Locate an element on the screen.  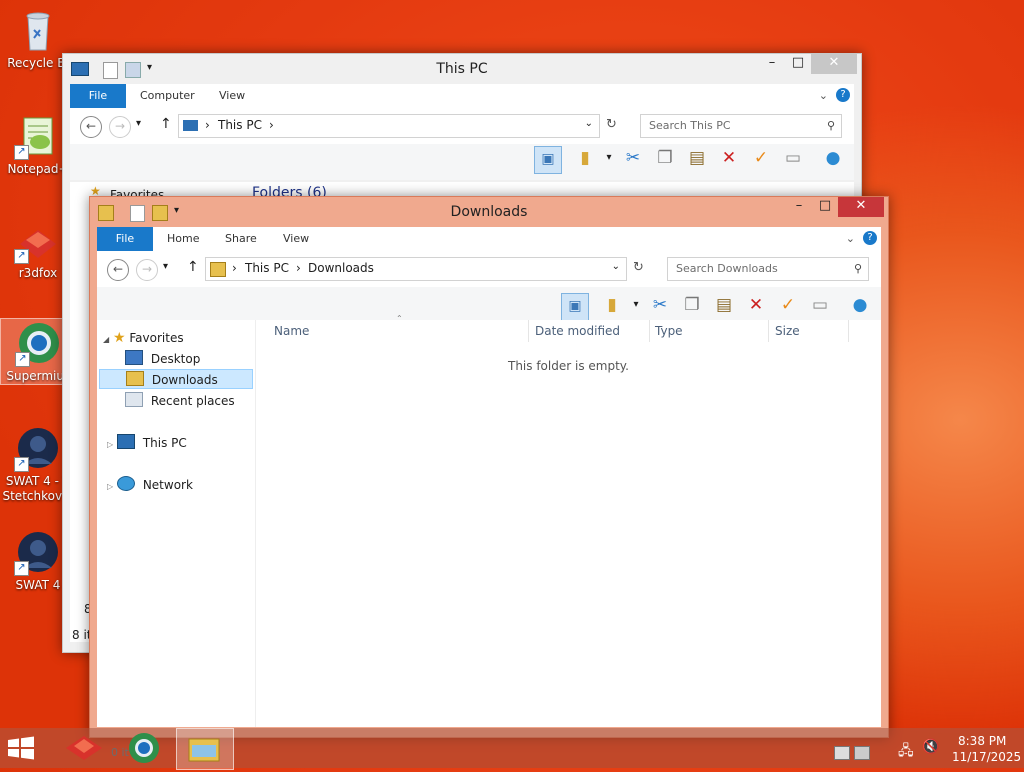
title-bar: ▾ Downloads – □ ✕ is located at coordinates (489, 212).